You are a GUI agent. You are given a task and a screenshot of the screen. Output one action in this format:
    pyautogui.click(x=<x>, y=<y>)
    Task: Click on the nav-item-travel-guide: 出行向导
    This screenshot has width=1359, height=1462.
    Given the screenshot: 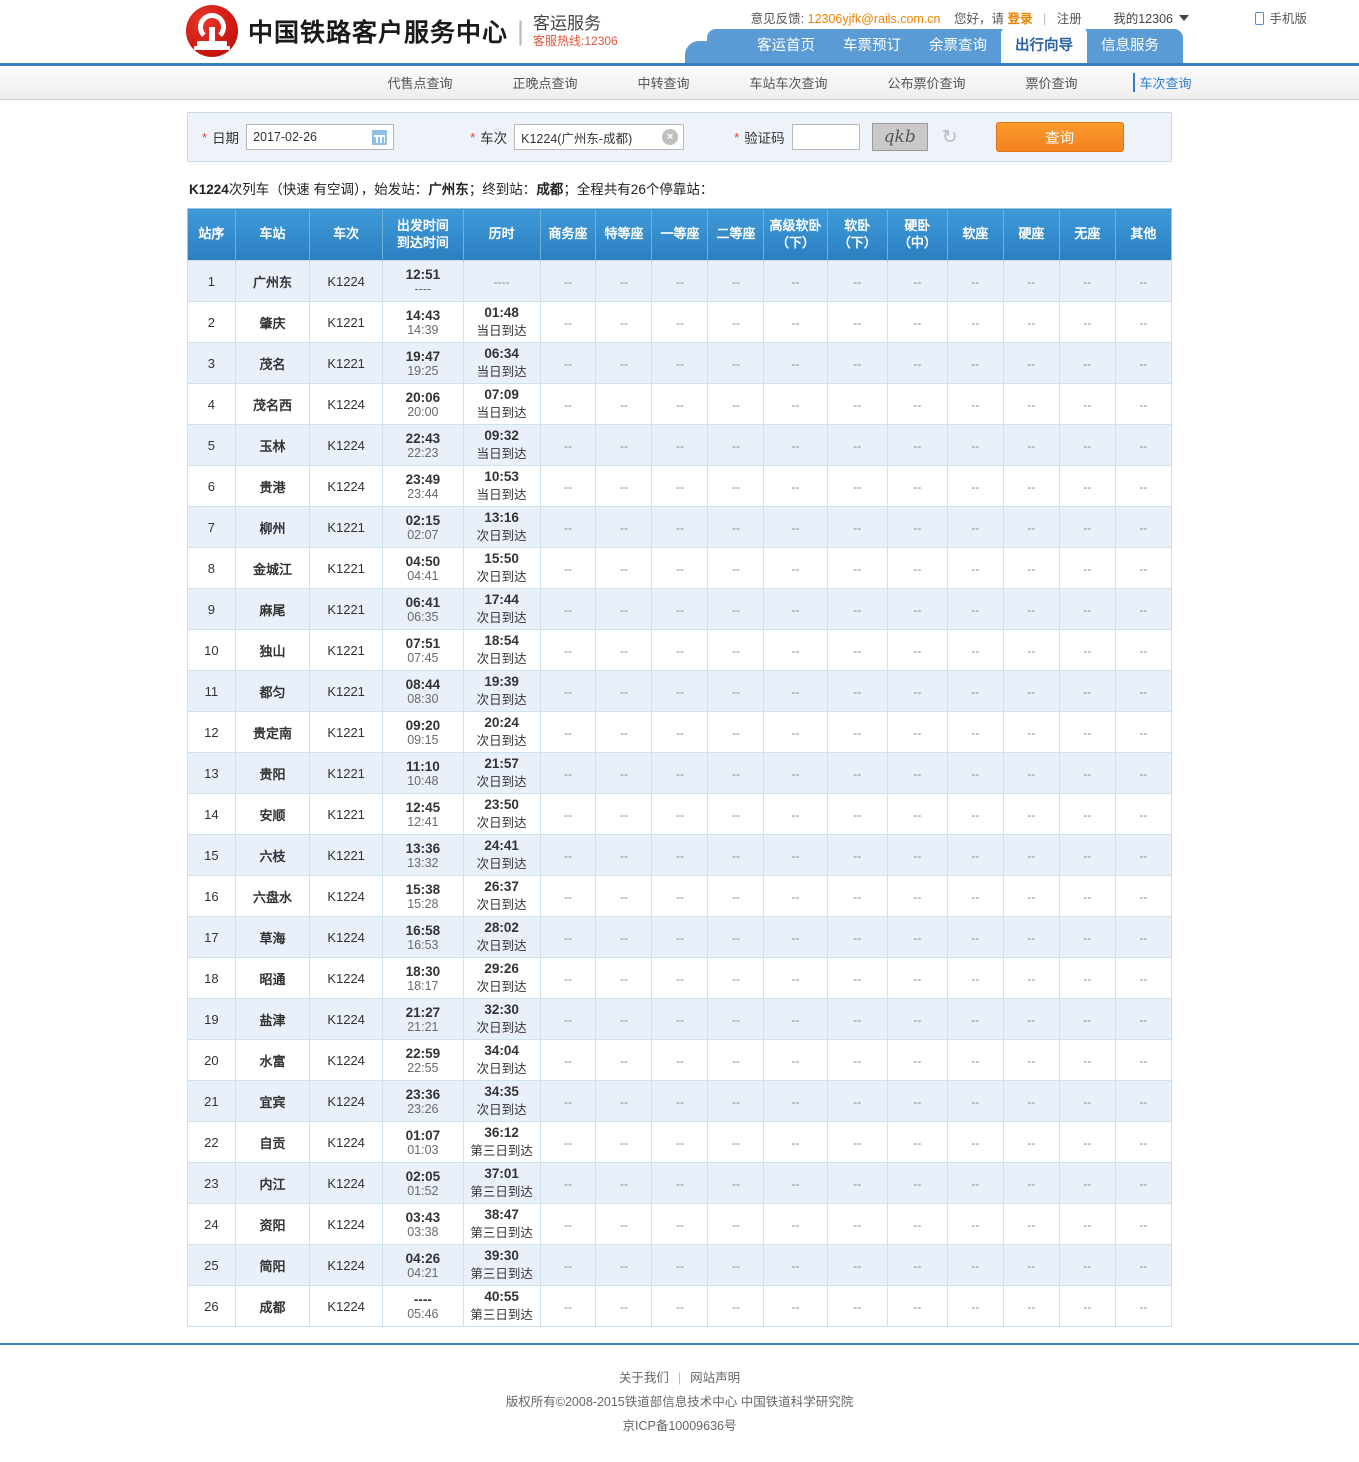 What is the action you would take?
    pyautogui.click(x=1044, y=45)
    